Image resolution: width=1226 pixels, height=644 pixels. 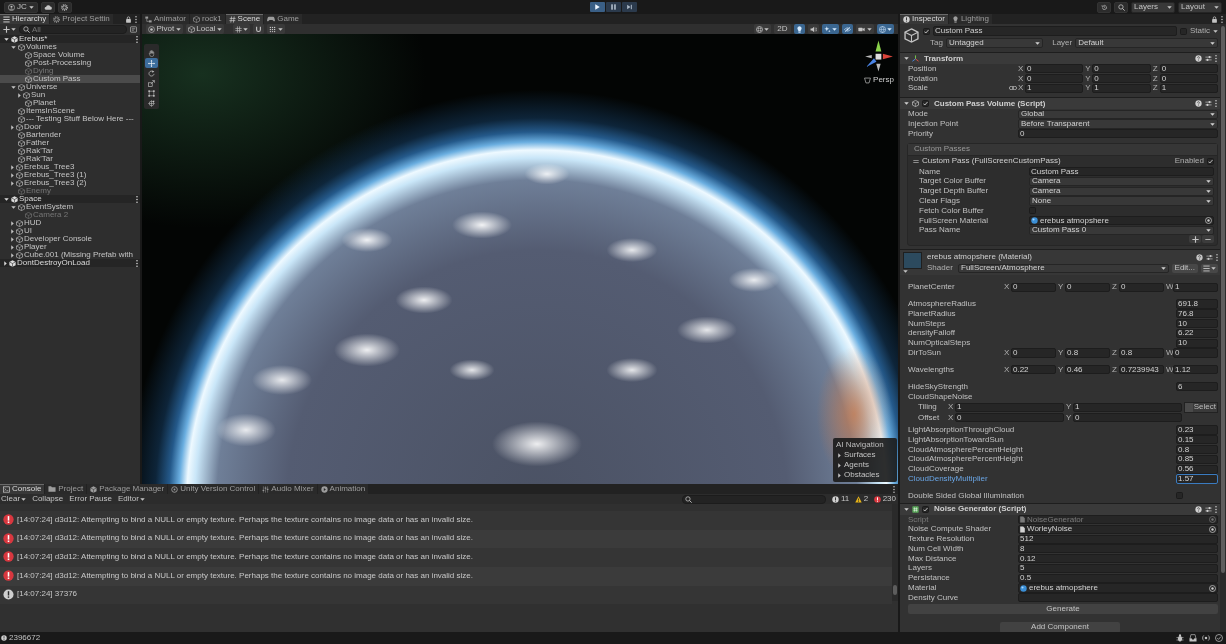 What do you see at coordinates (1118, 578) in the screenshot?
I see `value-field: 0.5` at bounding box center [1118, 578].